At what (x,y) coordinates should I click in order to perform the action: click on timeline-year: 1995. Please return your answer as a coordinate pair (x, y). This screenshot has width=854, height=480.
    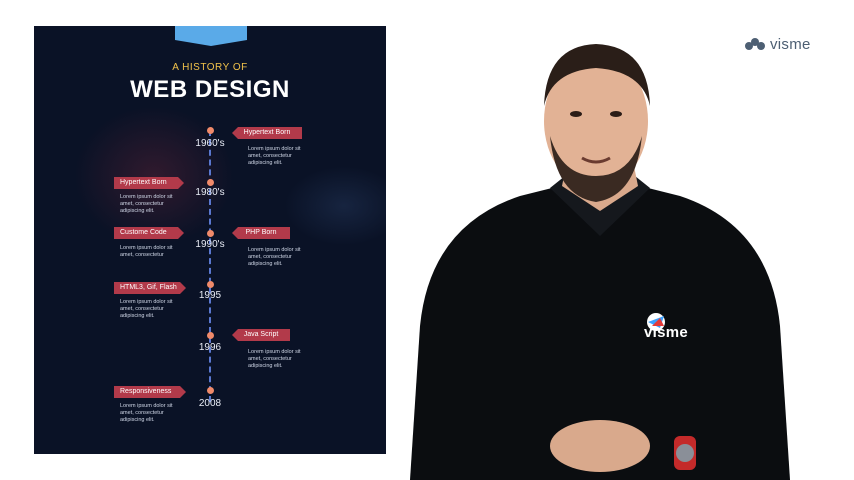
    Looking at the image, I should click on (210, 295).